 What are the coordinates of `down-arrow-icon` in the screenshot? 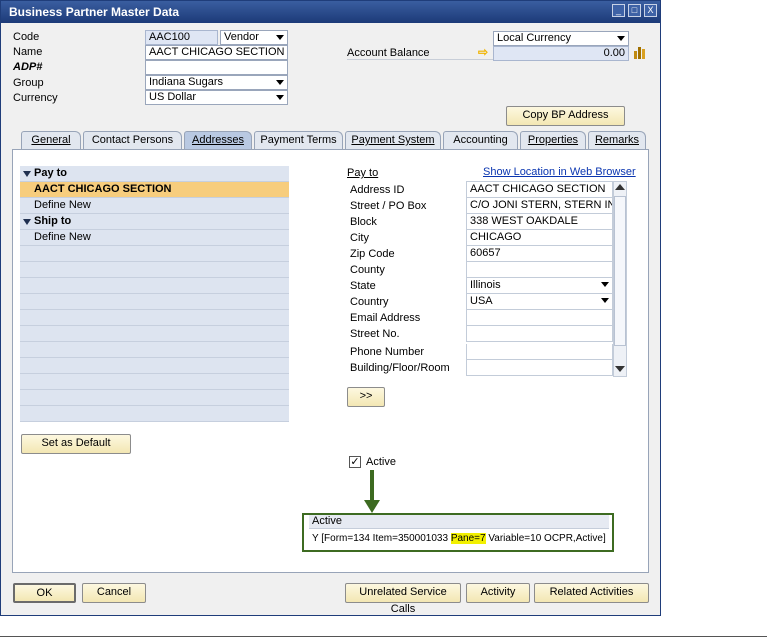 It's located at (372, 492).